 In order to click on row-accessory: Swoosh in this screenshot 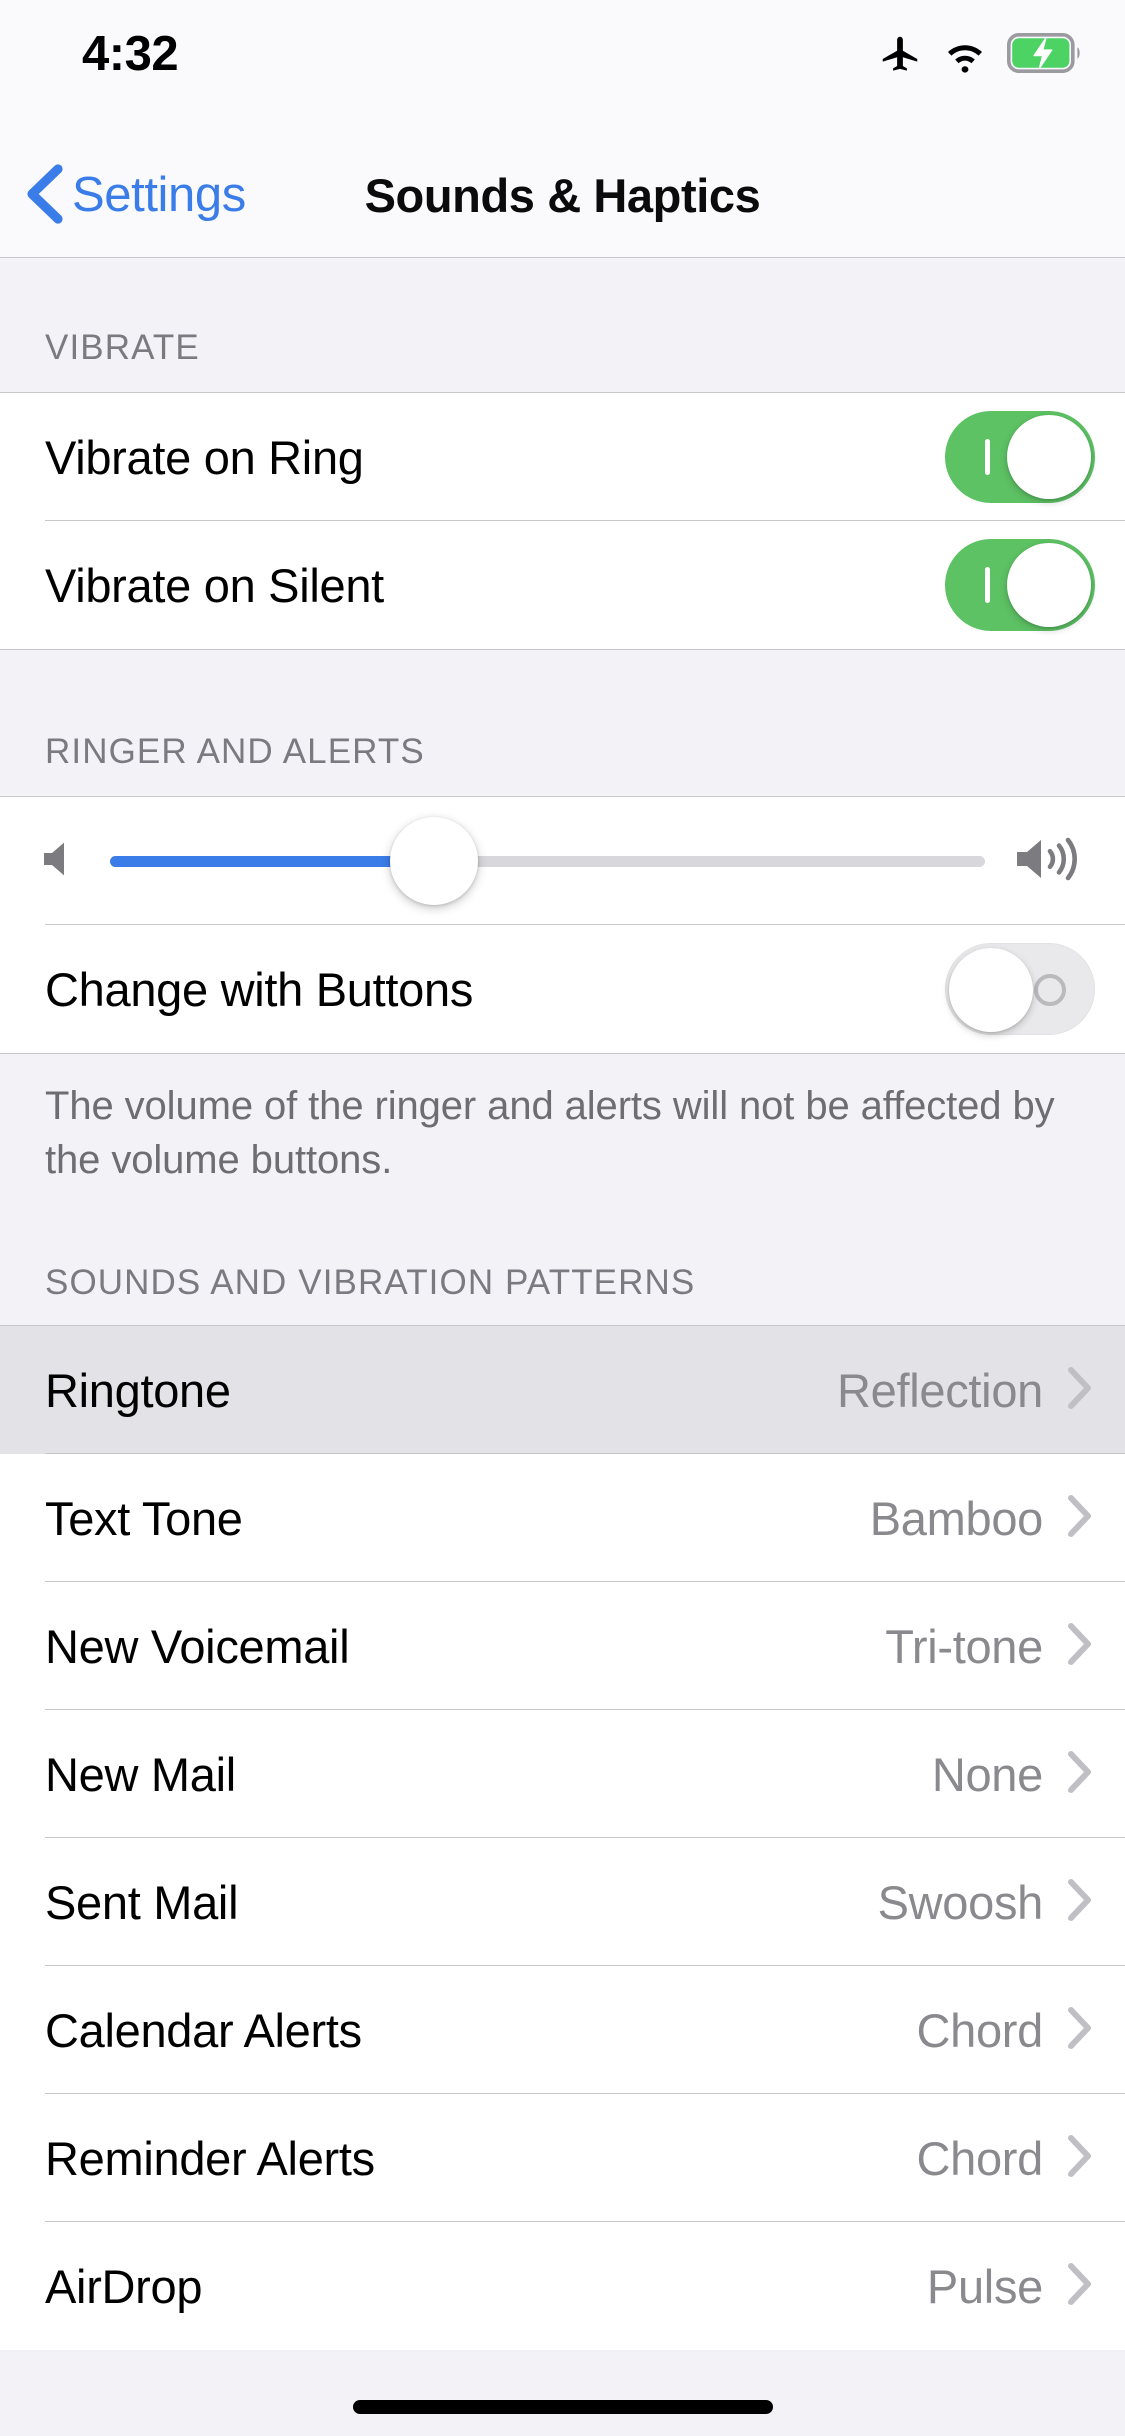, I will do `click(986, 1902)`.